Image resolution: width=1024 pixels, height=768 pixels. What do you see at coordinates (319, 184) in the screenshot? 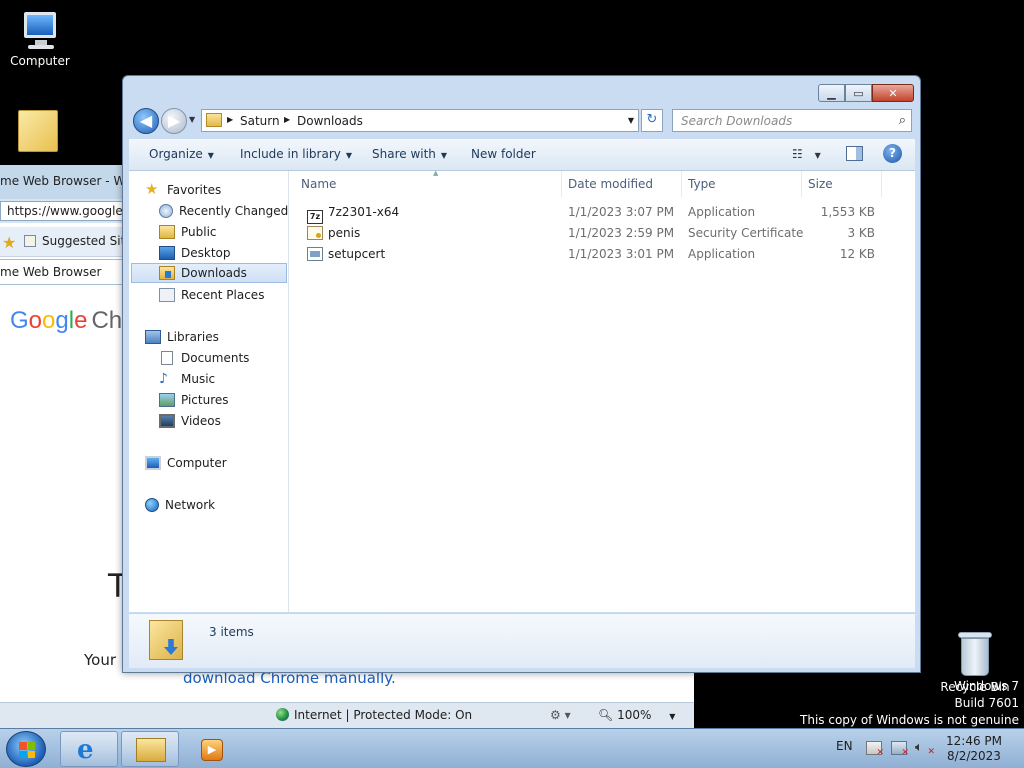
I see `column-name-label: Name` at bounding box center [319, 184].